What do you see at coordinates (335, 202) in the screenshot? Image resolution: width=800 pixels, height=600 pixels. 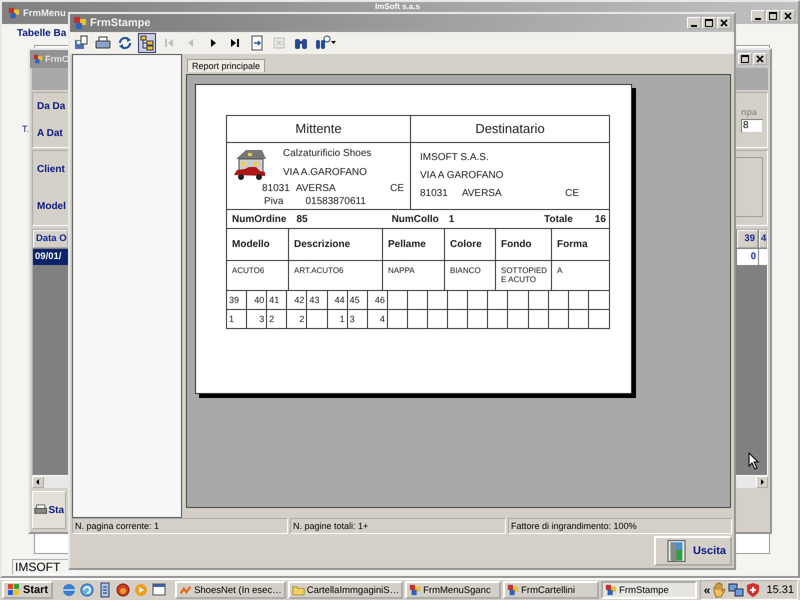 I see `vat-number: 01583870611` at bounding box center [335, 202].